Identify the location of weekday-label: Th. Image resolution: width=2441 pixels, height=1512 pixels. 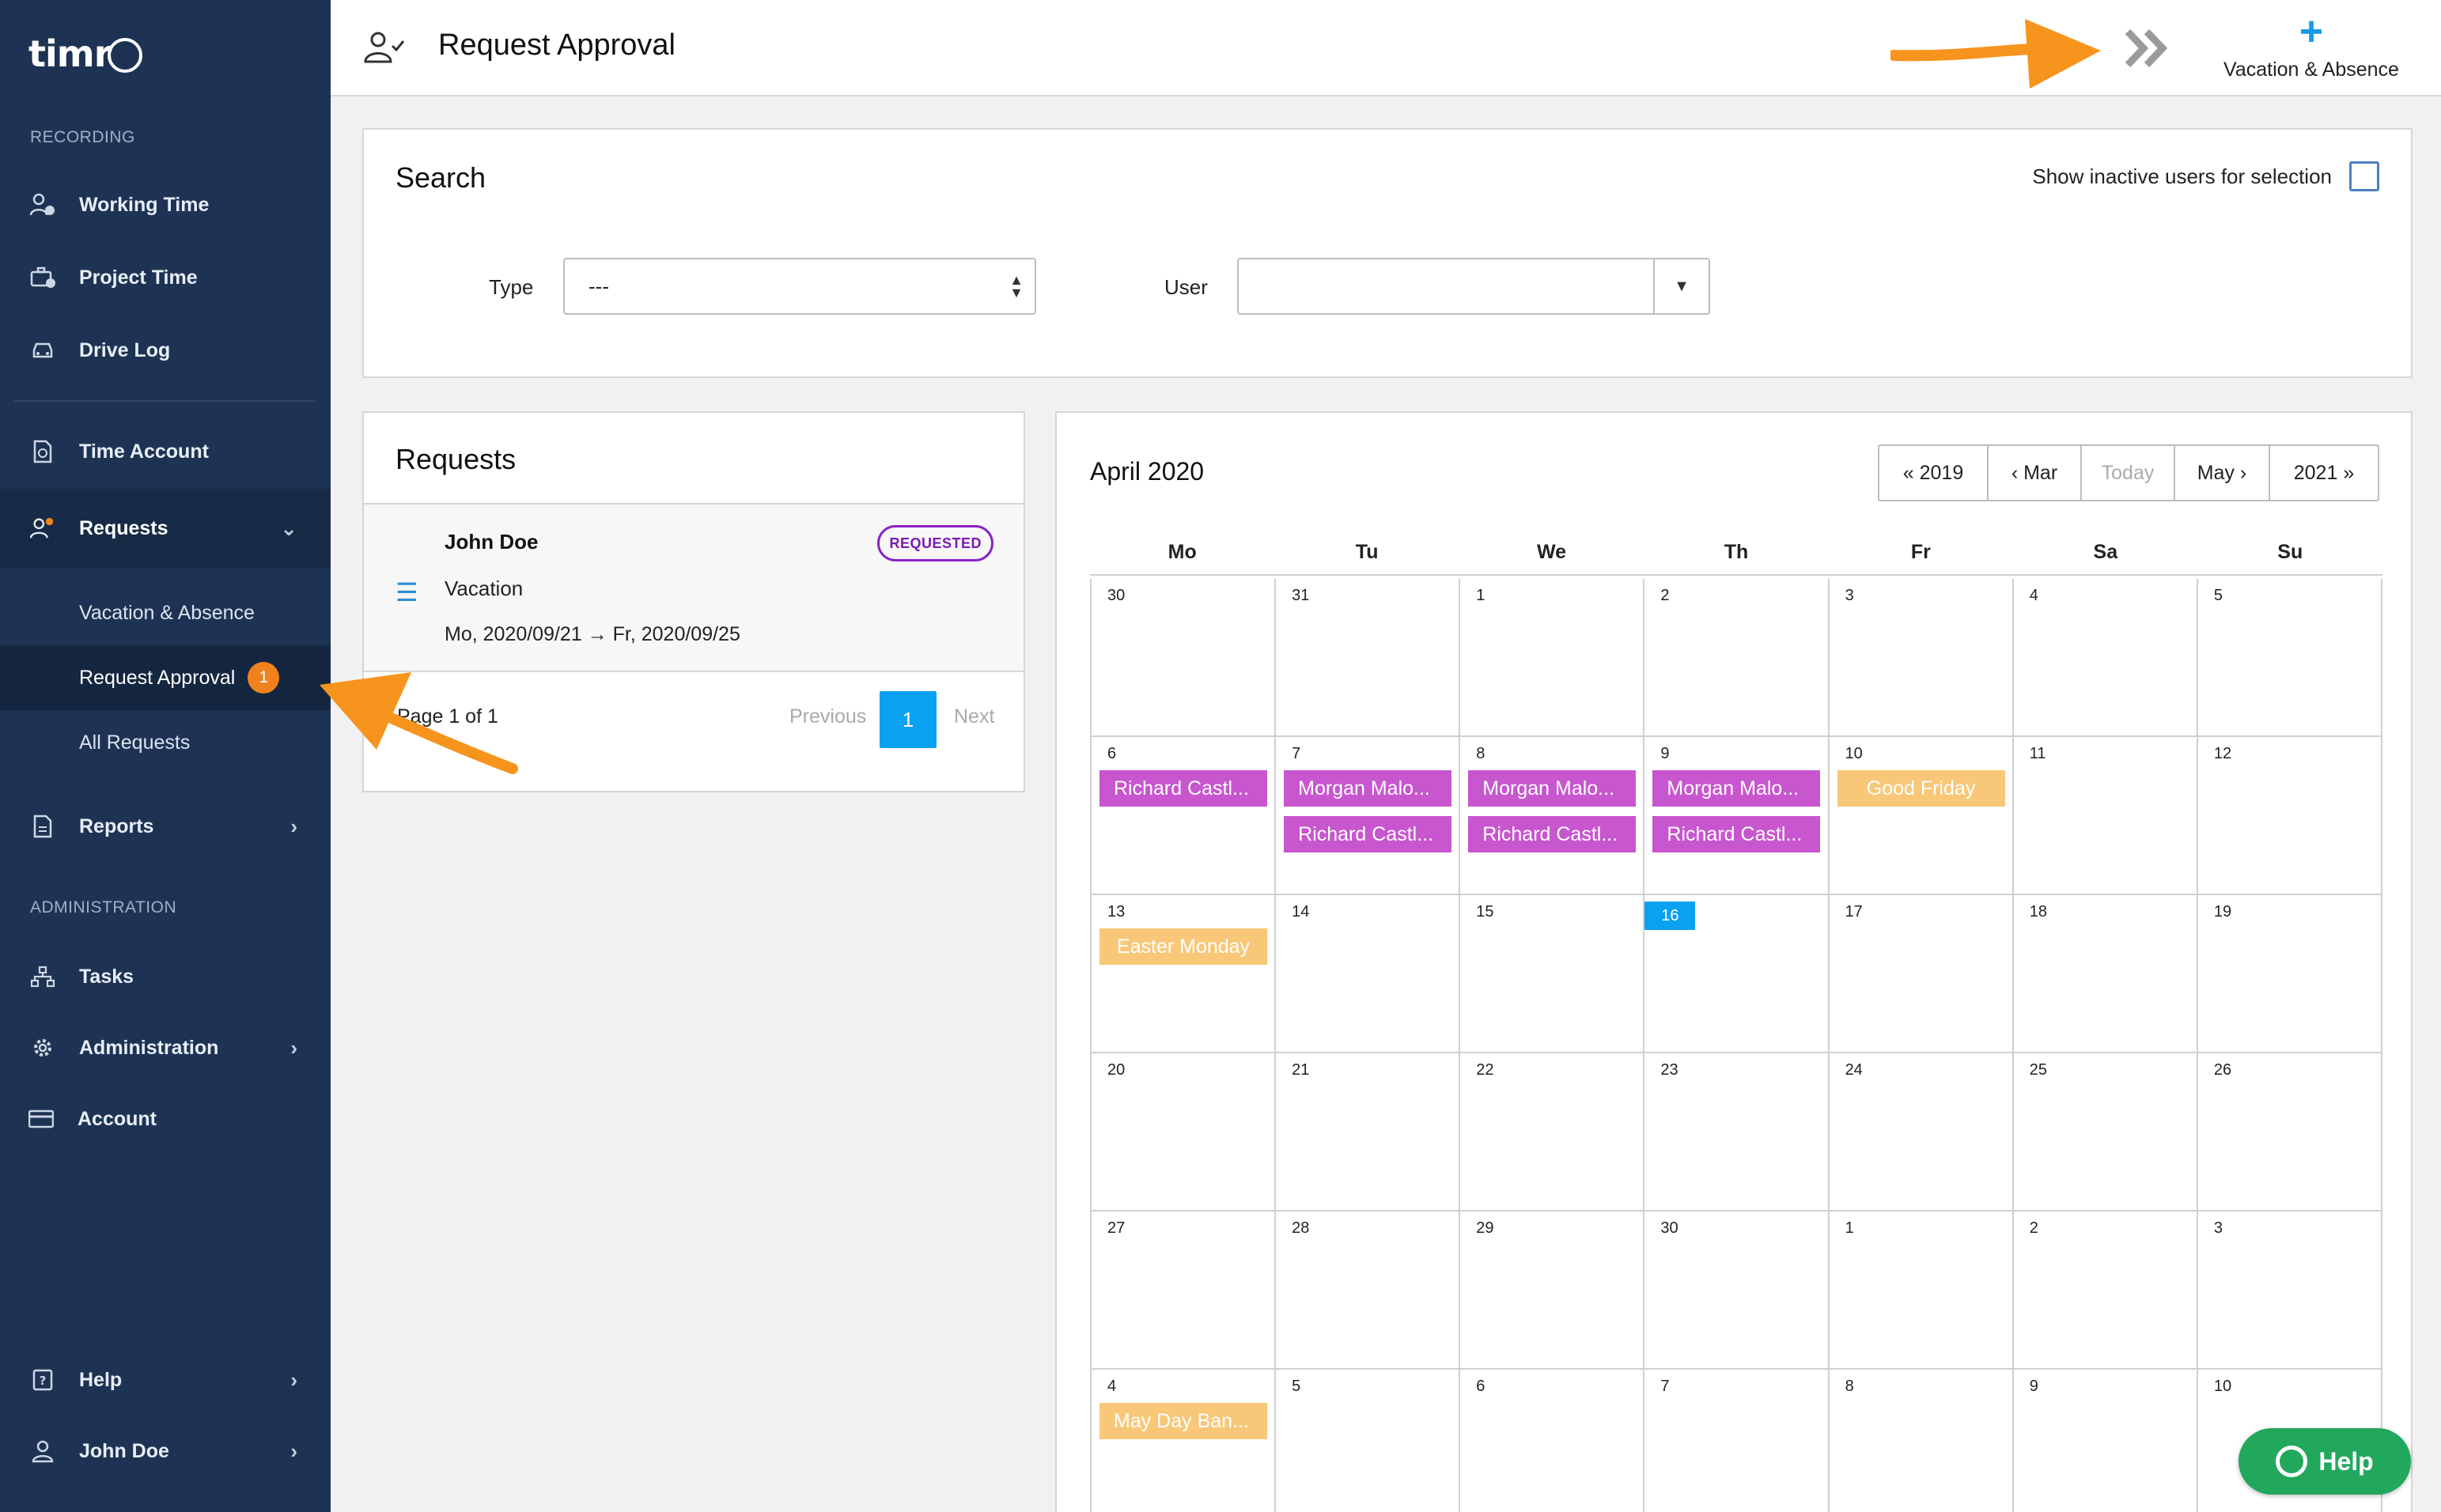
(1736, 552).